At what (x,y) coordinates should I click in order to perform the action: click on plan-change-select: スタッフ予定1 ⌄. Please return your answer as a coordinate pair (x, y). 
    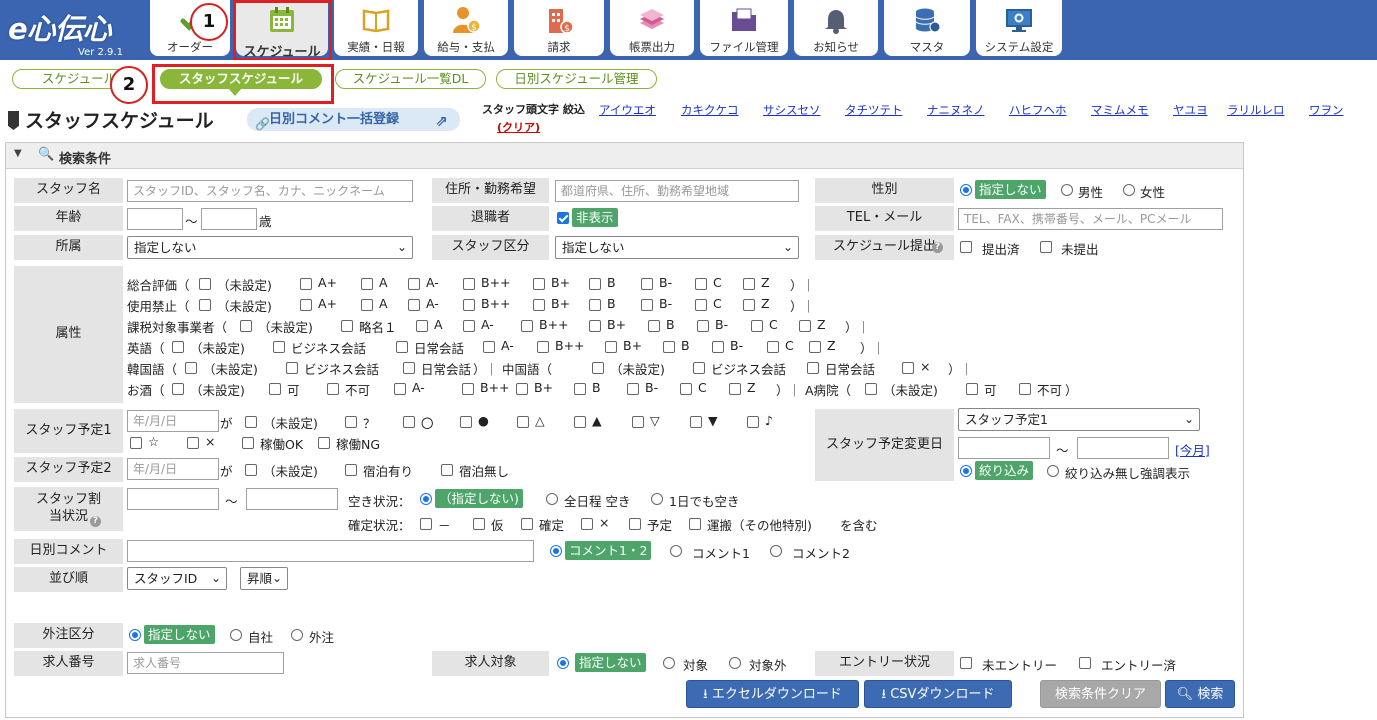
    Looking at the image, I should click on (1079, 419).